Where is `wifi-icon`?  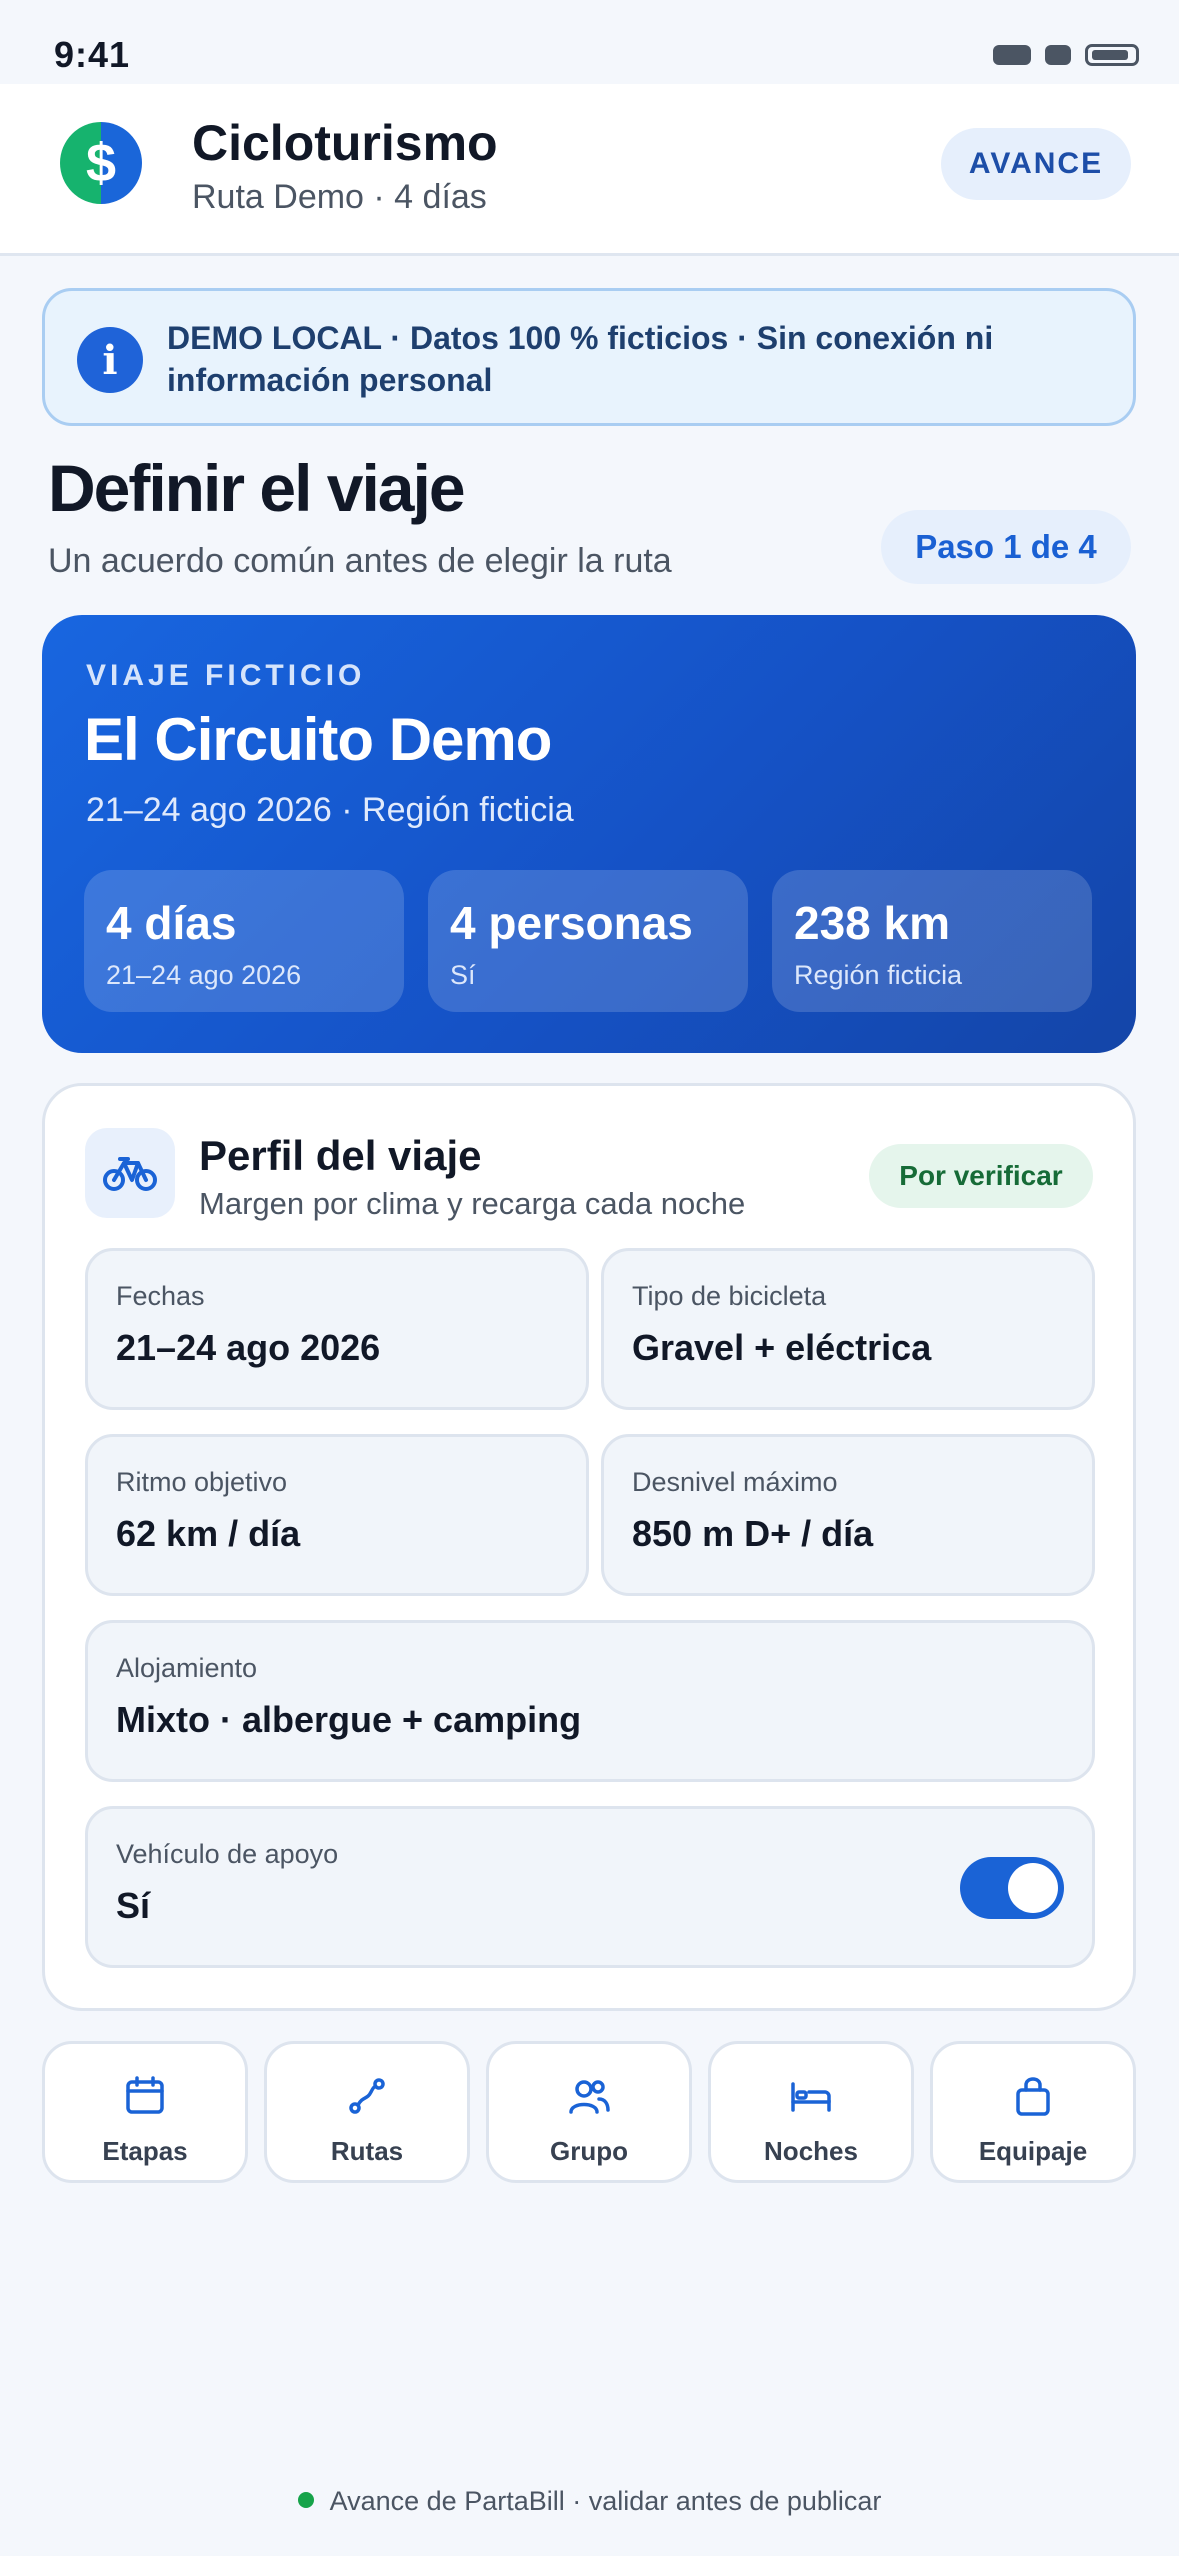 wifi-icon is located at coordinates (1058, 55).